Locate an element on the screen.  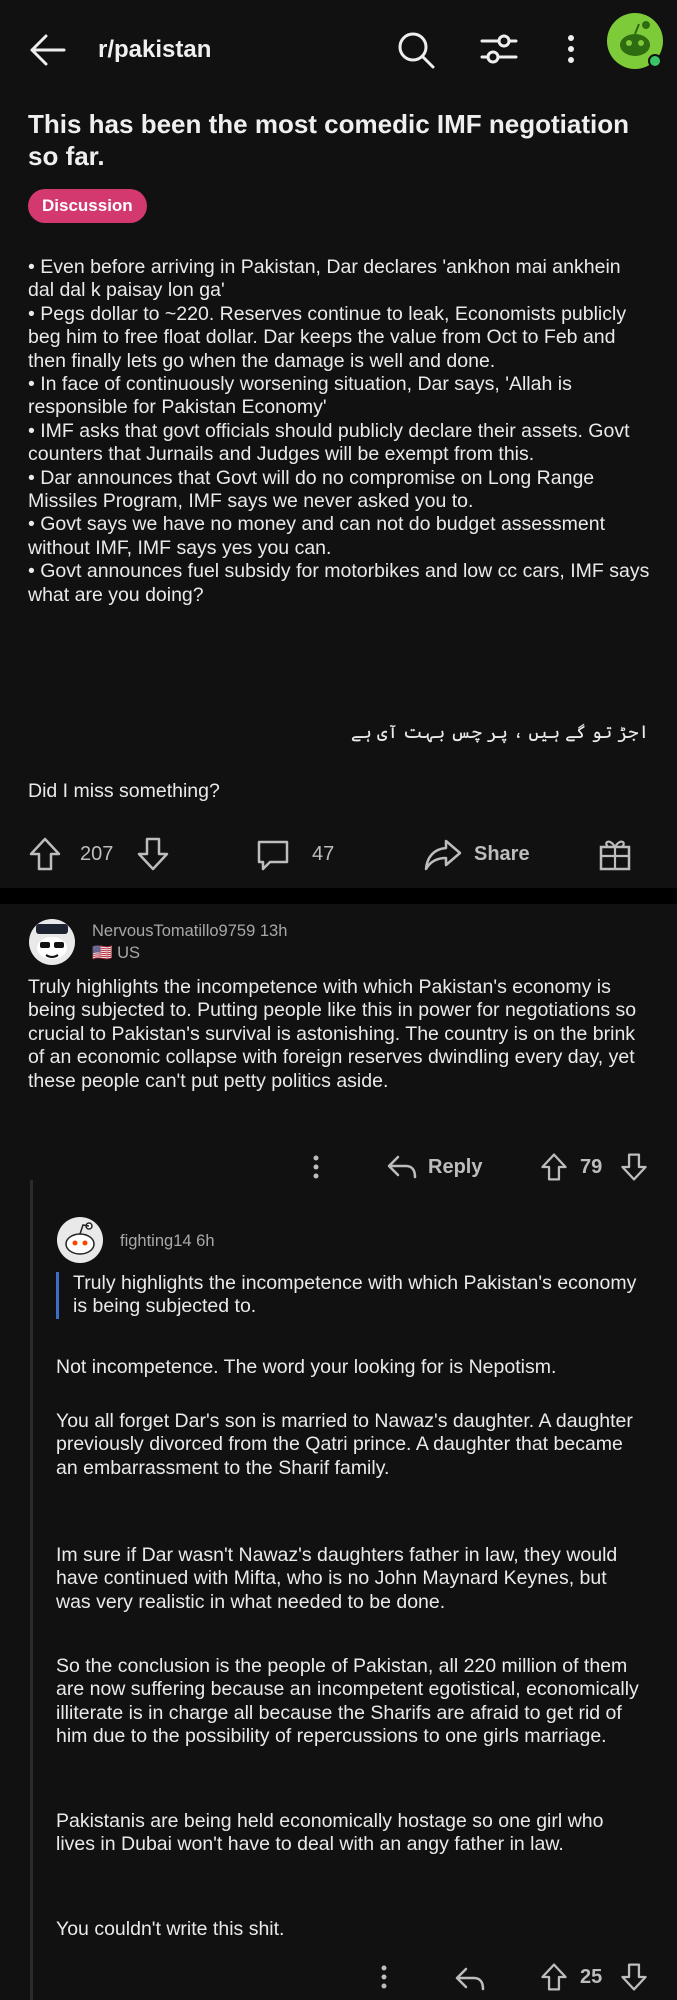
reply-author: fighting14 is located at coordinates (156, 1241).